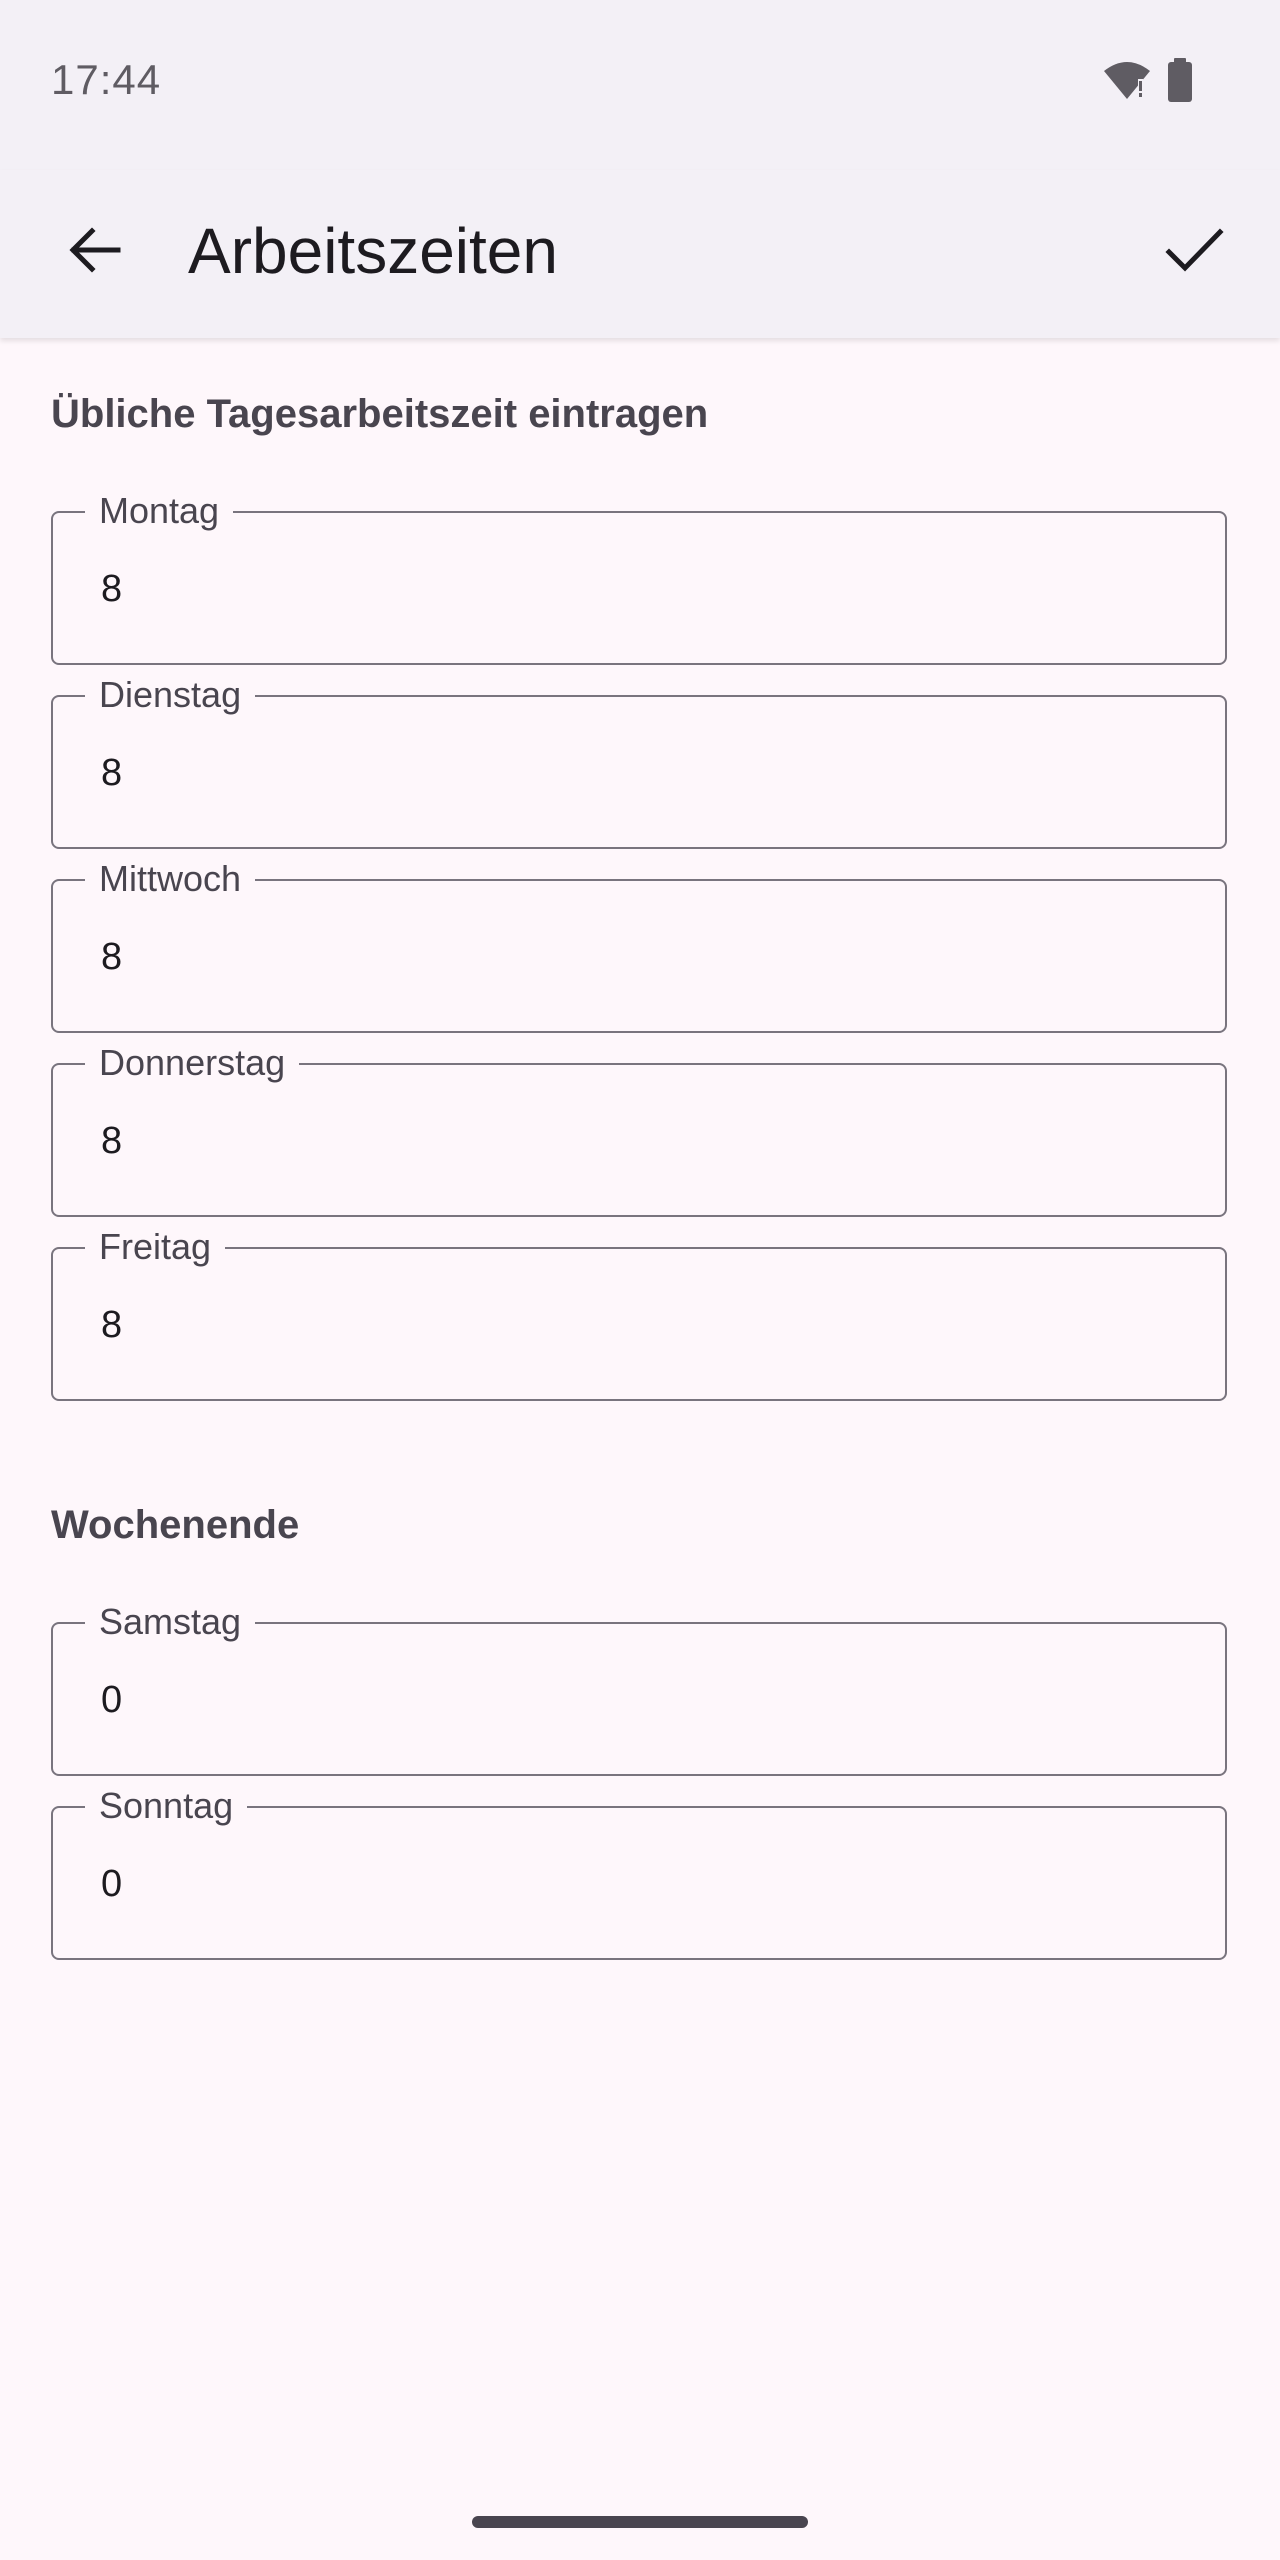 This screenshot has width=1280, height=2560. What do you see at coordinates (106, 79) in the screenshot?
I see `status-time: 17:44` at bounding box center [106, 79].